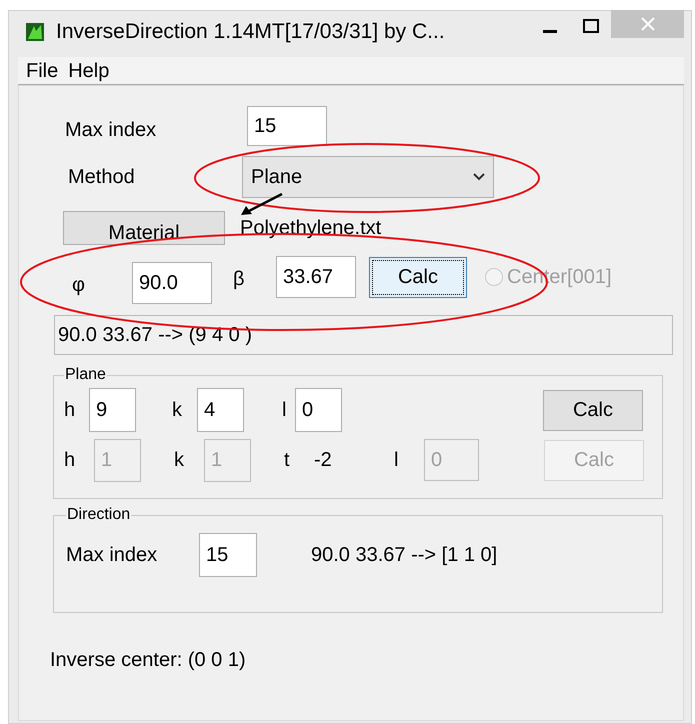  Describe the element at coordinates (323, 460) in the screenshot. I see `index-value: -2` at that location.